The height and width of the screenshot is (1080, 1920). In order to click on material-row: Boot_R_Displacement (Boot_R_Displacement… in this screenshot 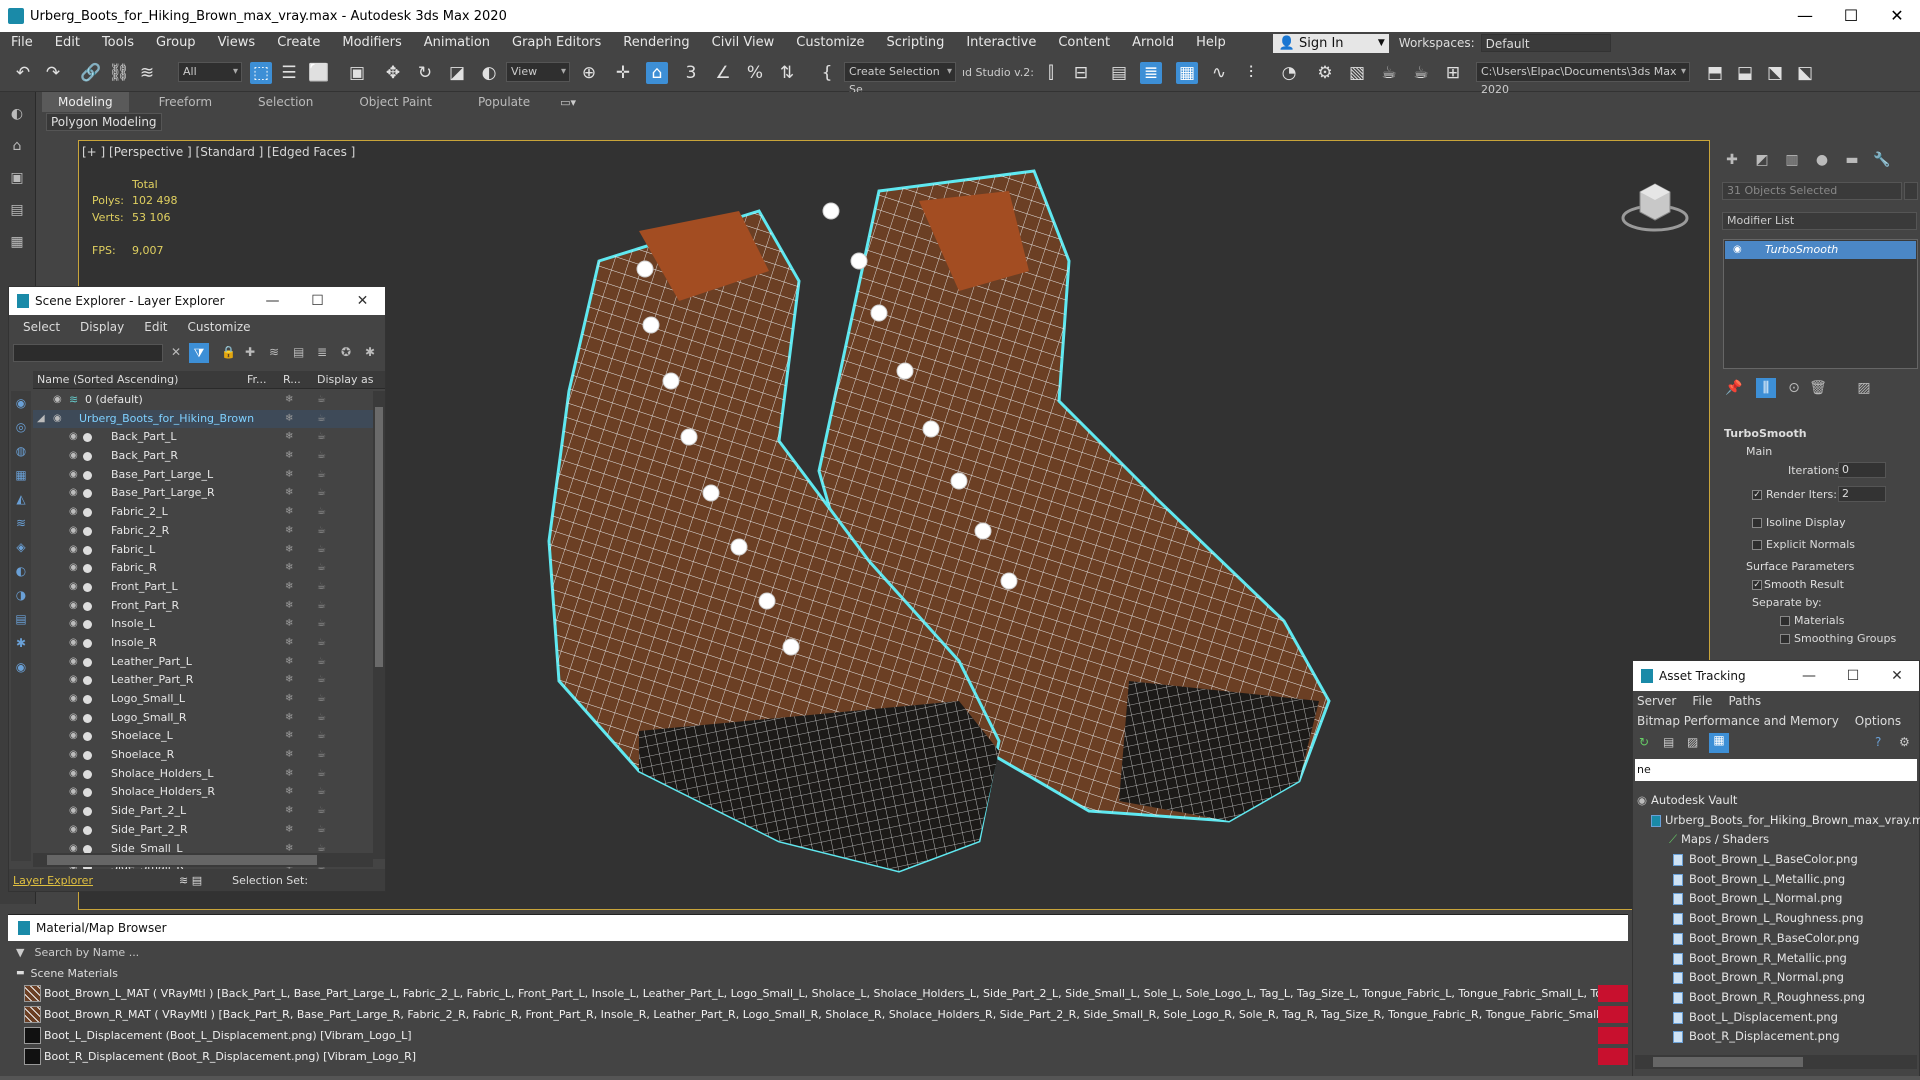, I will do `click(818, 1056)`.